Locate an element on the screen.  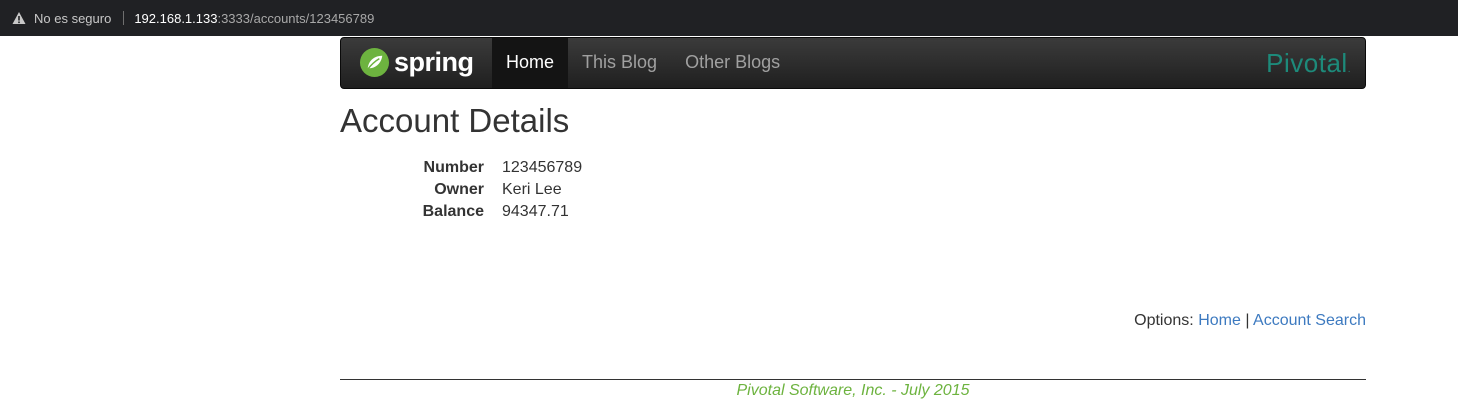
address-divider is located at coordinates (124, 18).